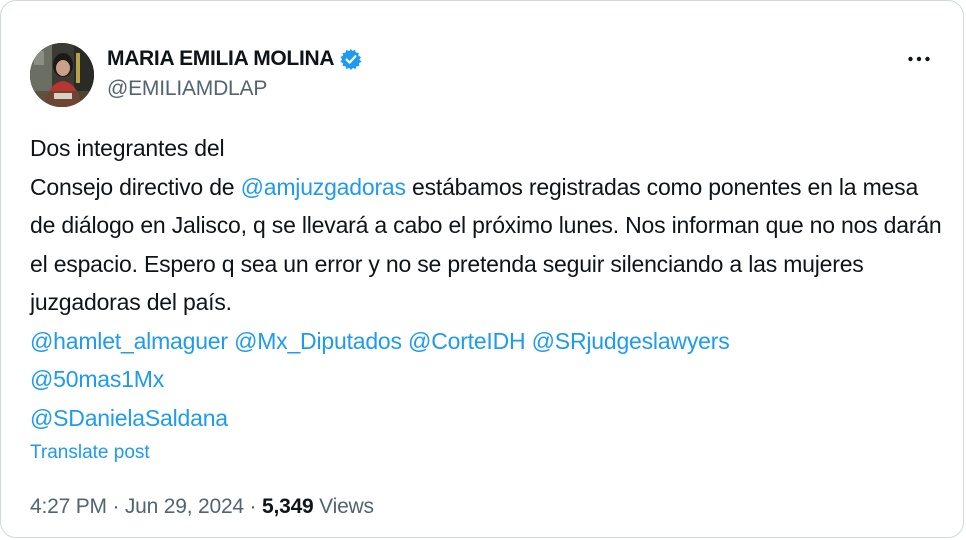 The height and width of the screenshot is (540, 966). What do you see at coordinates (90, 453) in the screenshot?
I see `translate-post-link: Translate post` at bounding box center [90, 453].